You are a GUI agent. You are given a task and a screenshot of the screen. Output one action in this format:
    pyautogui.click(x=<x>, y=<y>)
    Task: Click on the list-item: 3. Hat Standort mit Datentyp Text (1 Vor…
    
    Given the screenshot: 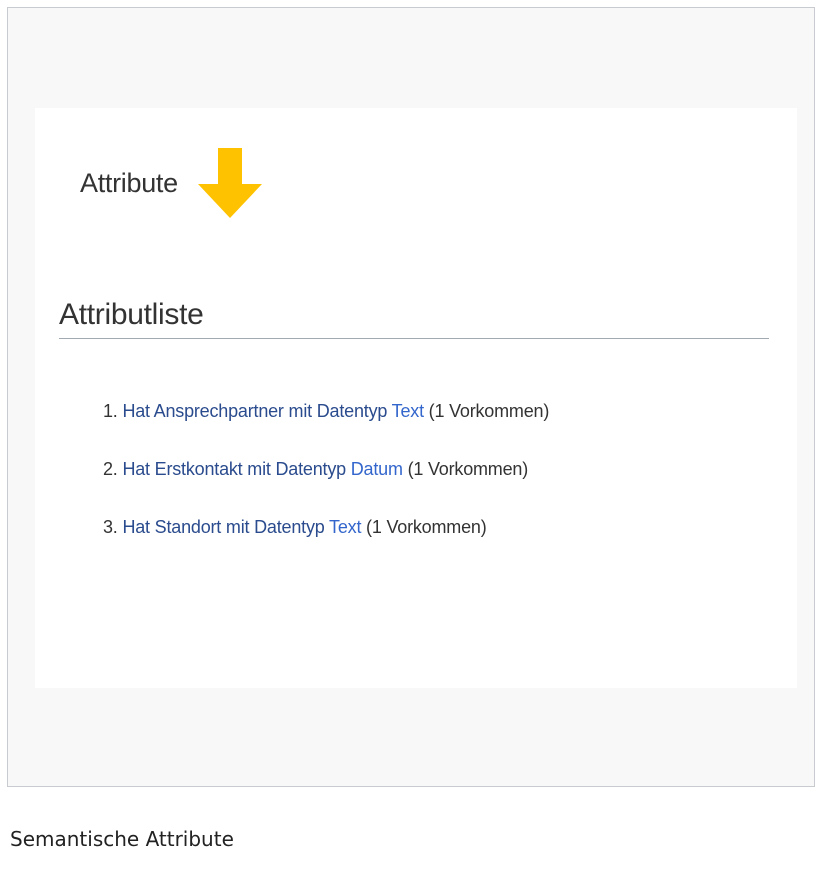 What is the action you would take?
    pyautogui.click(x=326, y=527)
    